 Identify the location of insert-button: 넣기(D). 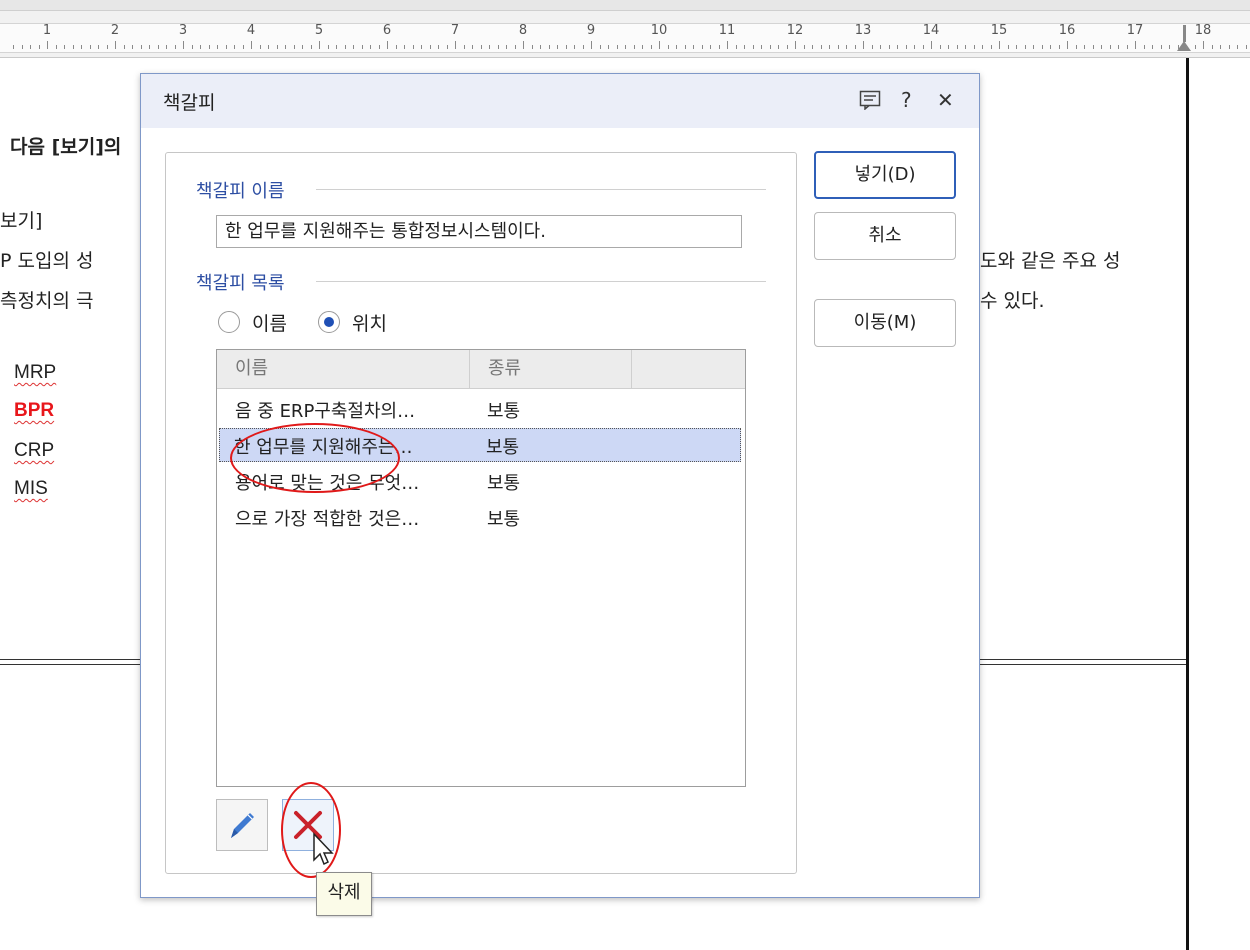
(885, 175).